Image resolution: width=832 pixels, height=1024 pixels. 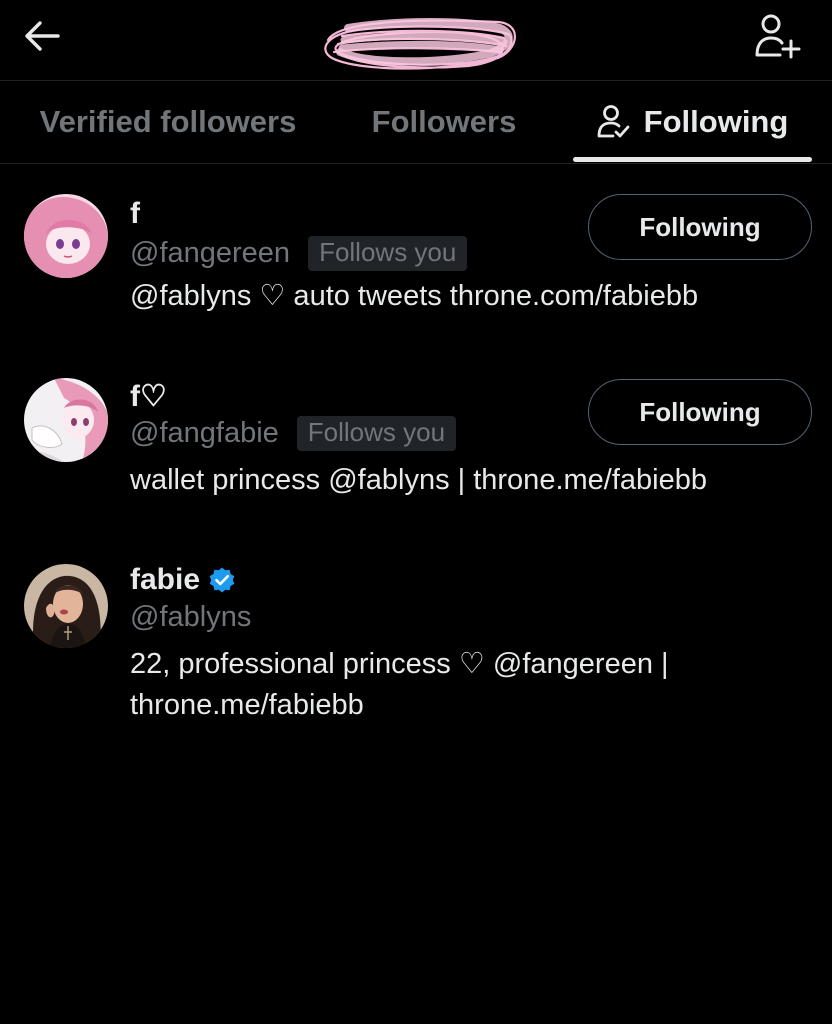 What do you see at coordinates (299, 253) in the screenshot?
I see `handle-line: @fangereen Follows you` at bounding box center [299, 253].